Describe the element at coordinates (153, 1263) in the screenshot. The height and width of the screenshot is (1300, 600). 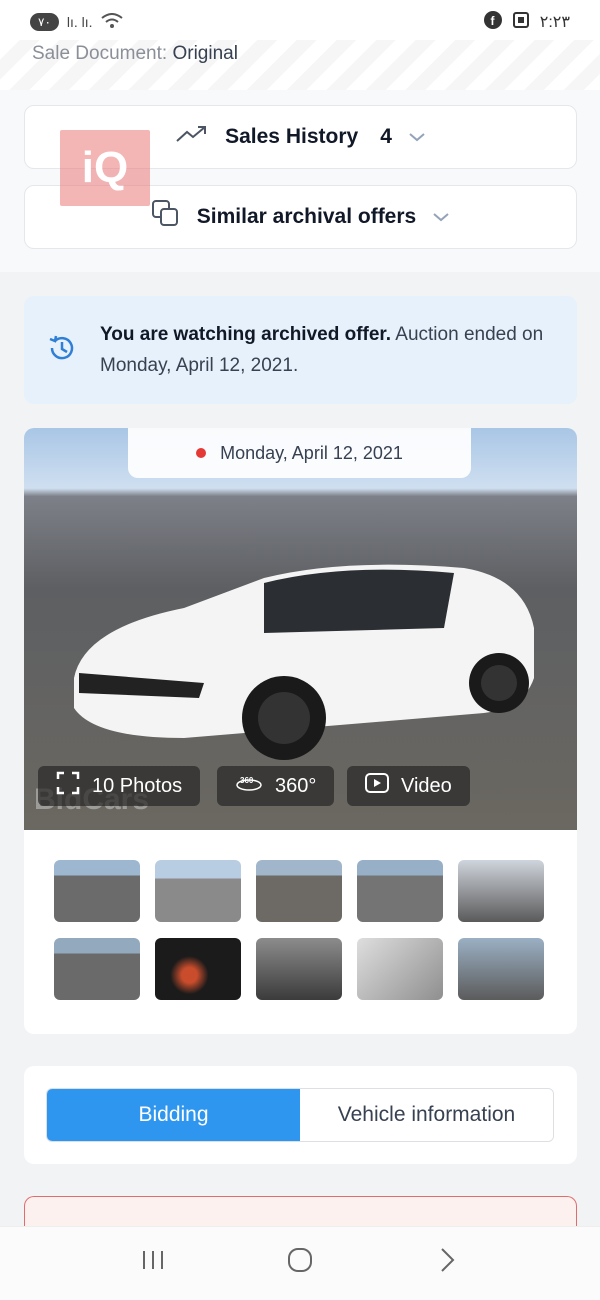
I see `recent-apps-icon` at that location.